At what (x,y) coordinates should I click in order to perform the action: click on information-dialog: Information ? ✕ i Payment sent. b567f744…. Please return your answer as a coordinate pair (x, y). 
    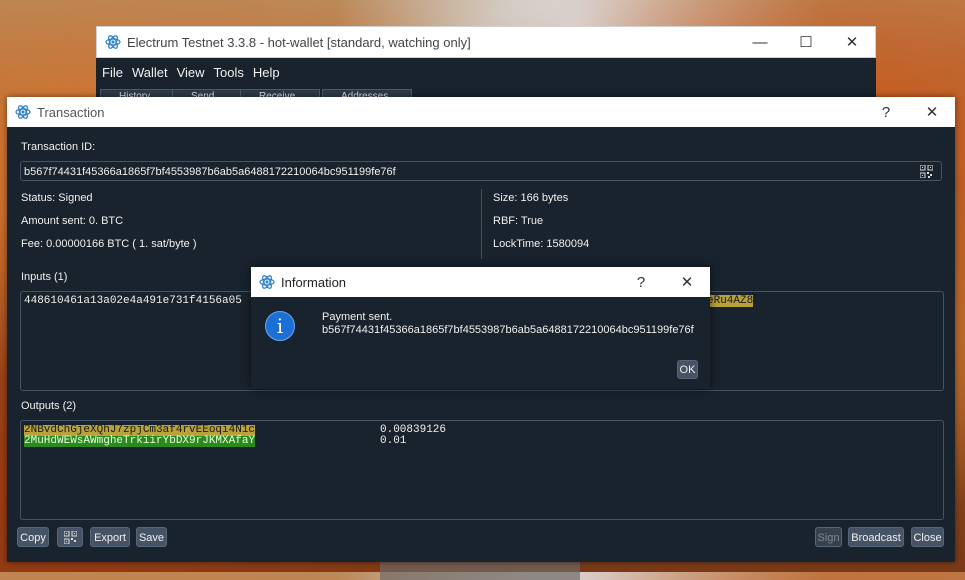
    Looking at the image, I should click on (480, 328).